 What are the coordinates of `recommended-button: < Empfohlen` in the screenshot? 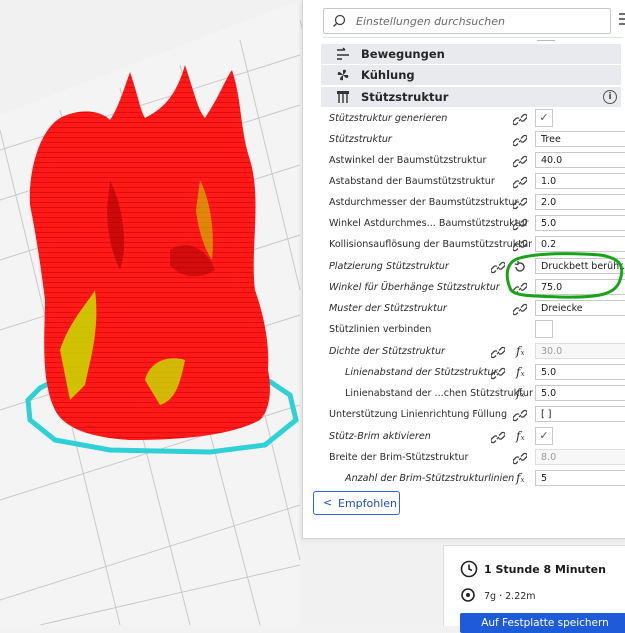 It's located at (356, 503).